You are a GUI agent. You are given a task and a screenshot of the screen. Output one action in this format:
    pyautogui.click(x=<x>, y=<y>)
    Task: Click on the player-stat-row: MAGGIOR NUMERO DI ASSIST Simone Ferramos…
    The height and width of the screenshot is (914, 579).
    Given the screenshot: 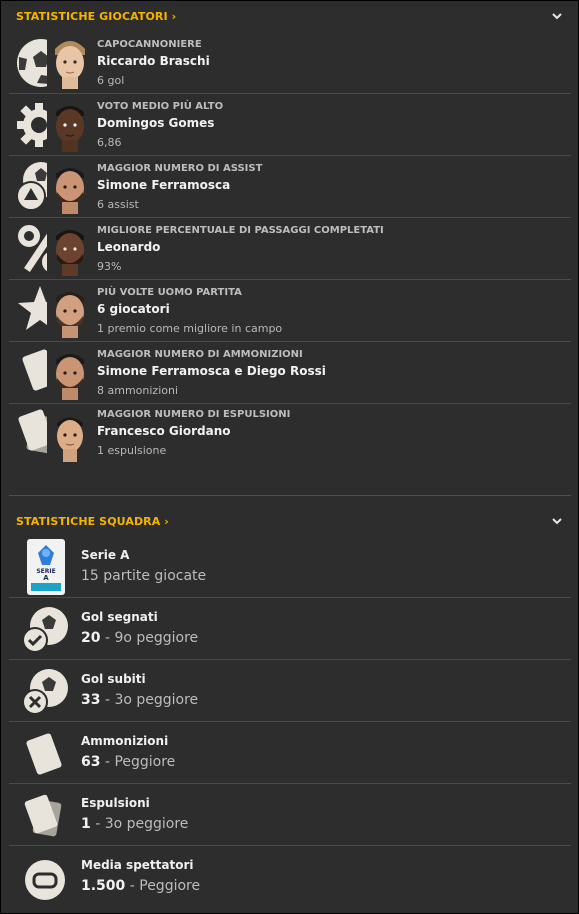 What is the action you would take?
    pyautogui.click(x=290, y=187)
    